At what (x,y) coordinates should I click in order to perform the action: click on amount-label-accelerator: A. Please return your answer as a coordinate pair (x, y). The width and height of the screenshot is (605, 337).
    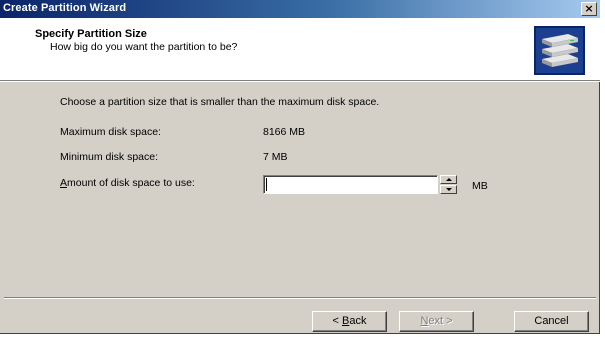
    Looking at the image, I should click on (64, 183).